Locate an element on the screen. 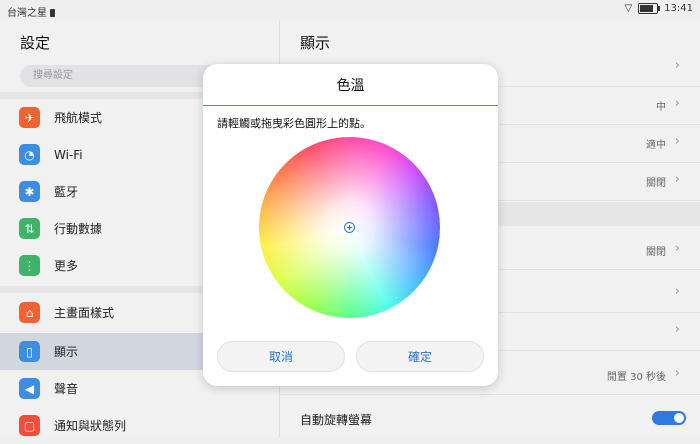  status-right: ▽ 13:41 is located at coordinates (658, 8).